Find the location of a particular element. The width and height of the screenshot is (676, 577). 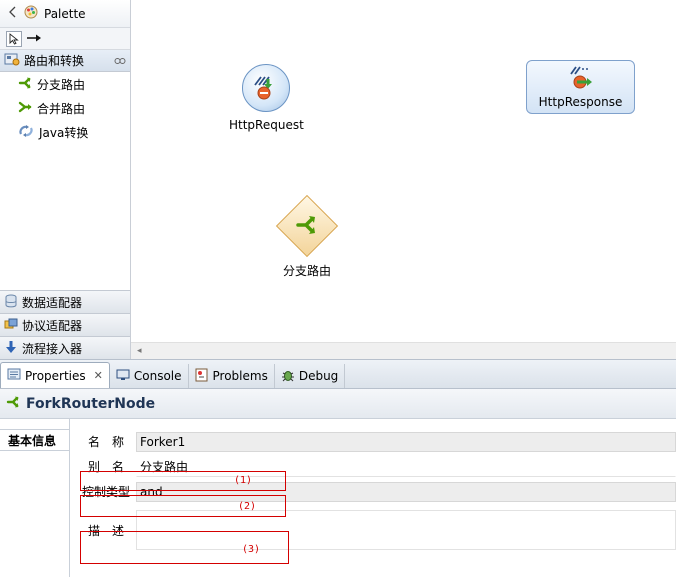

tab-basic-info: 基本信息 is located at coordinates (34, 440).